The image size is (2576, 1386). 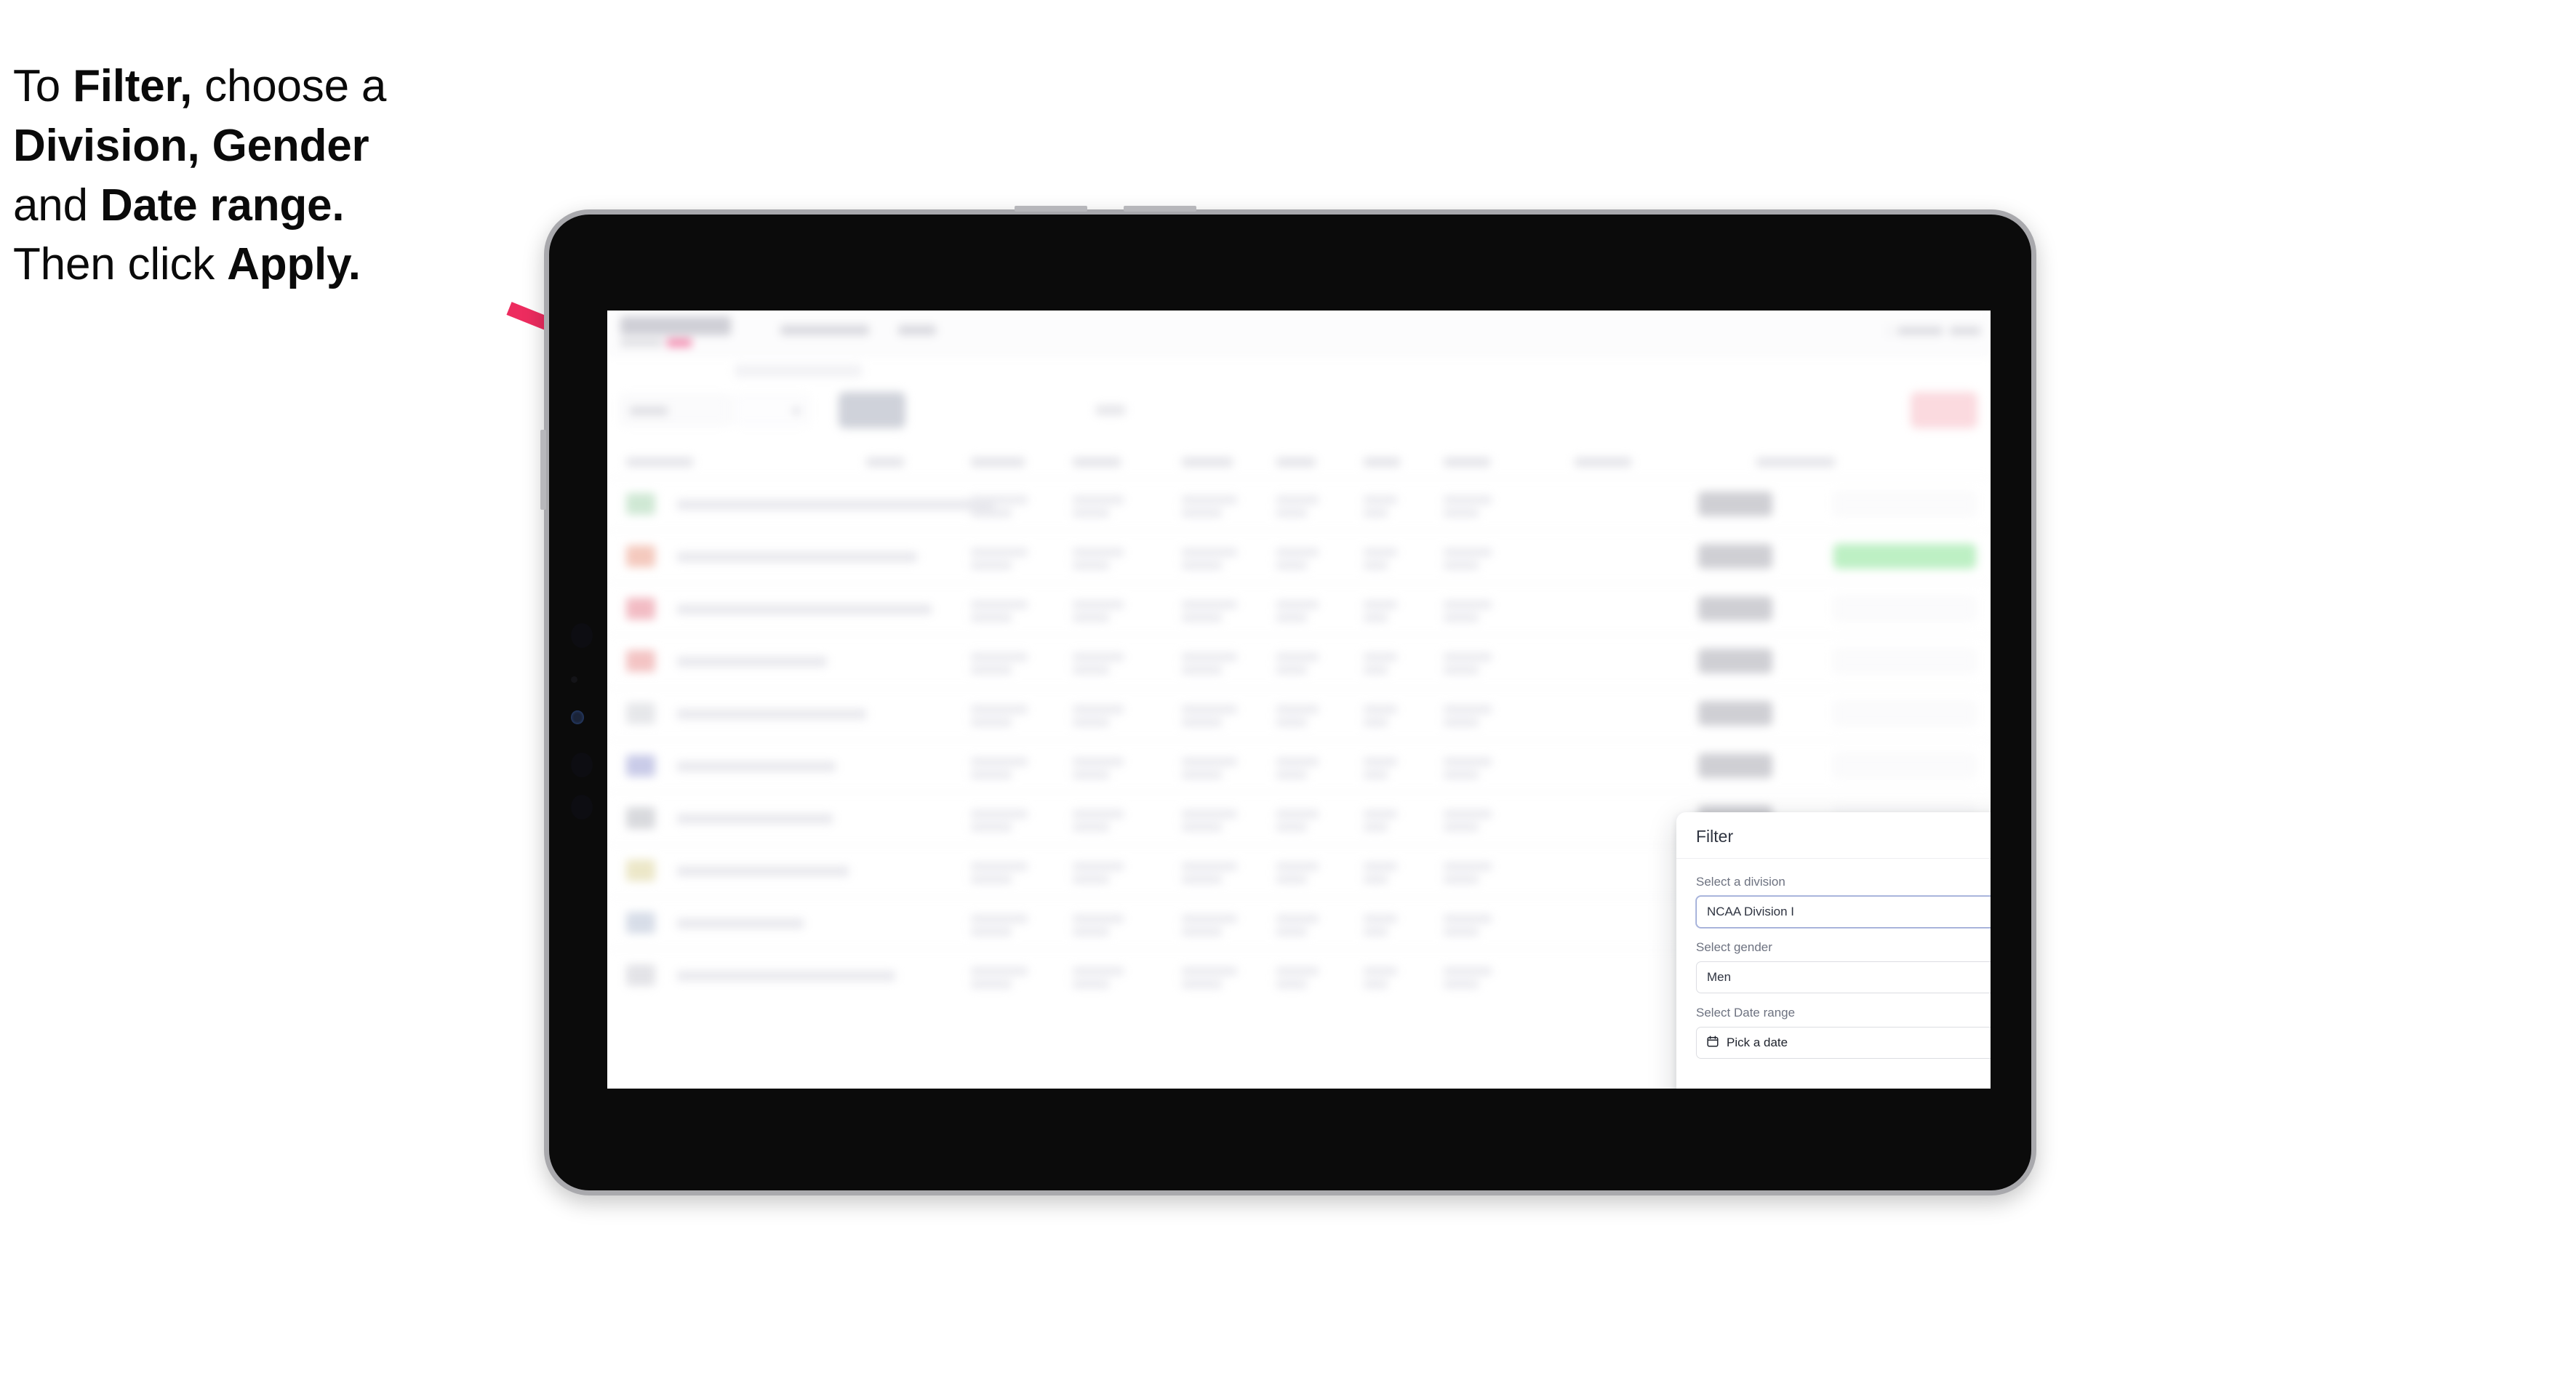 I want to click on toolbar-select, so click(x=770, y=410).